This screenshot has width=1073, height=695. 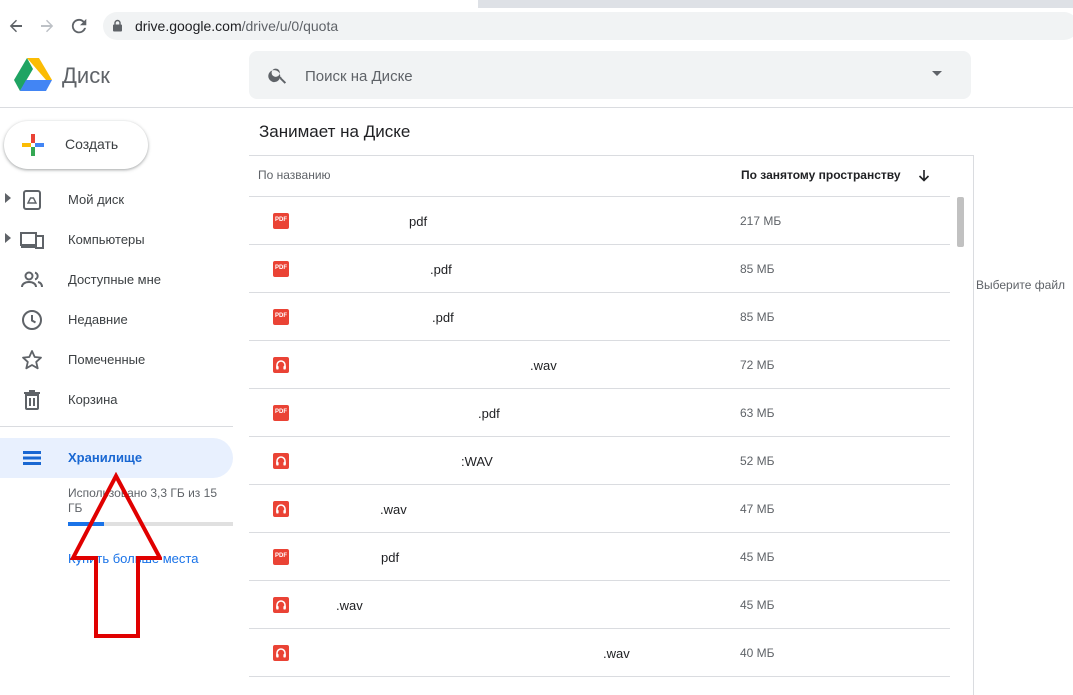 What do you see at coordinates (86, 76) in the screenshot?
I see `product-name: Диск` at bounding box center [86, 76].